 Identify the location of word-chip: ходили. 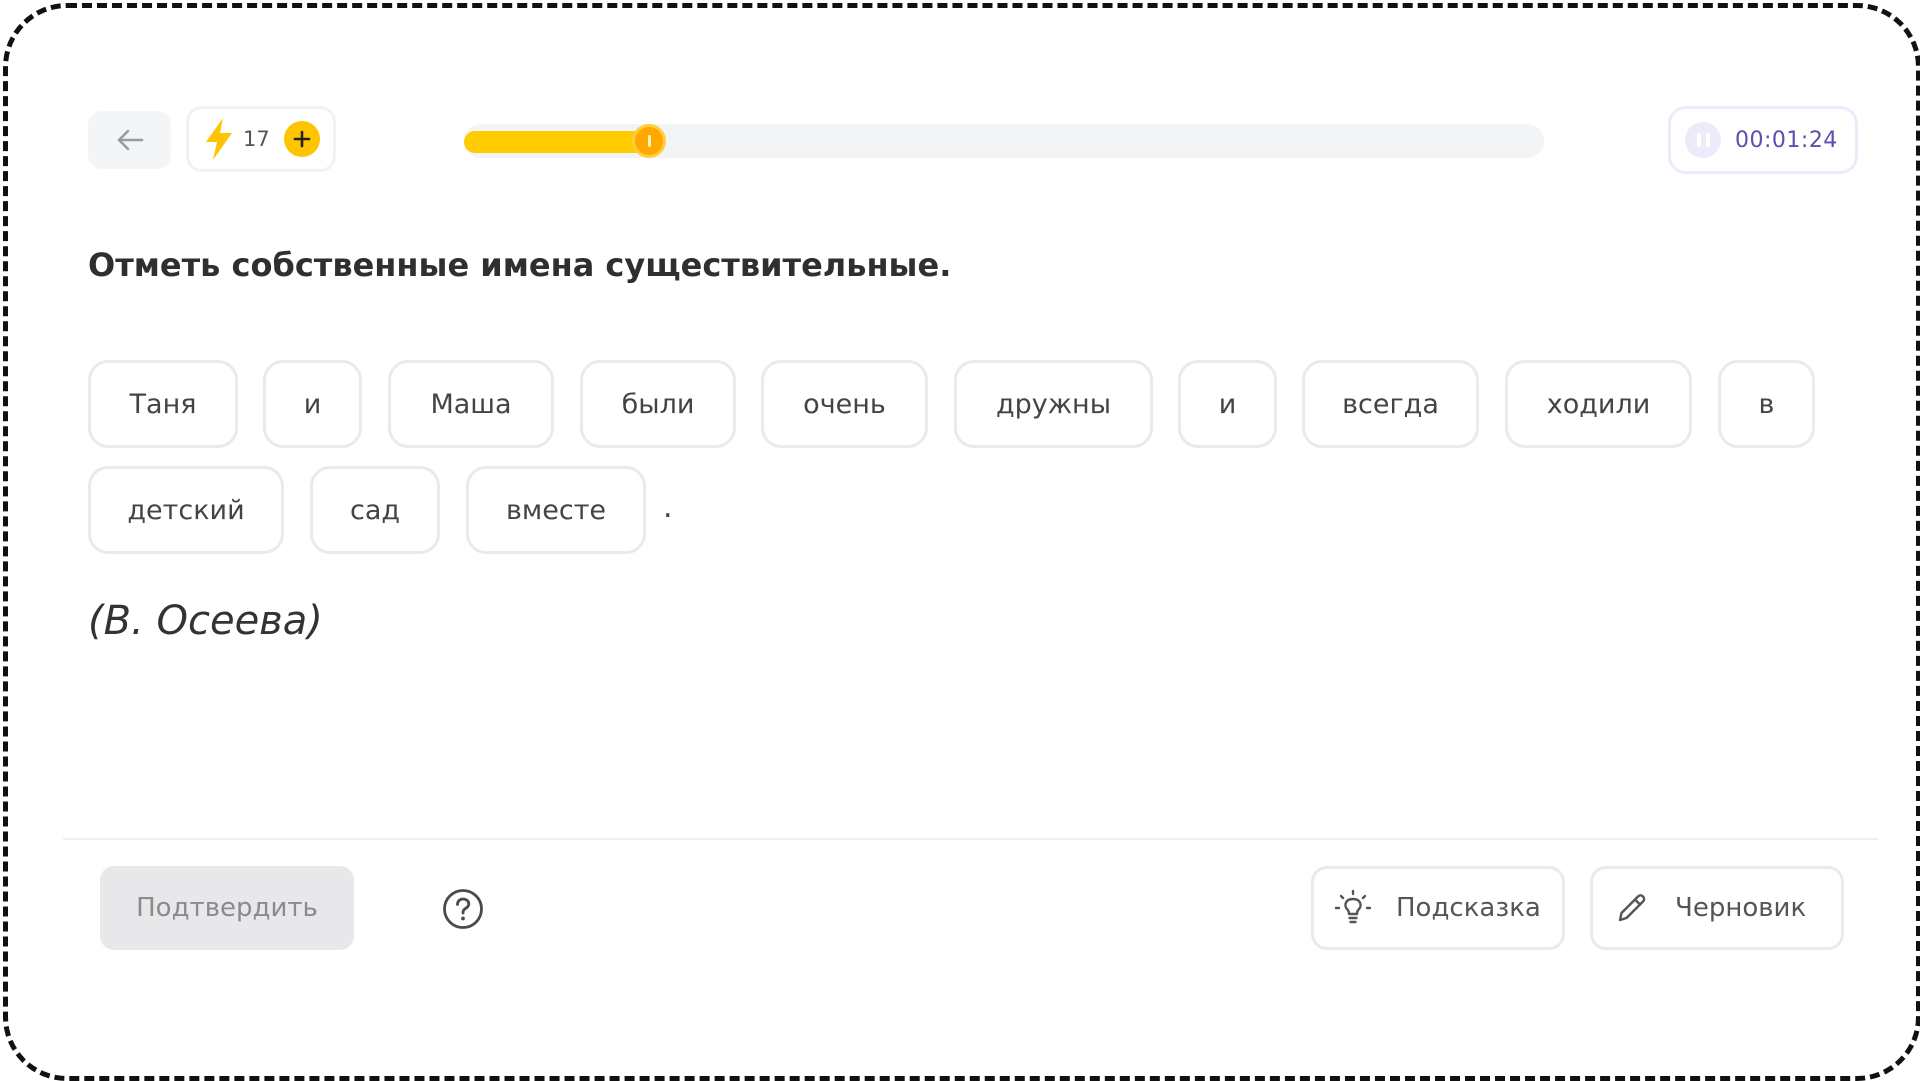
(1598, 404).